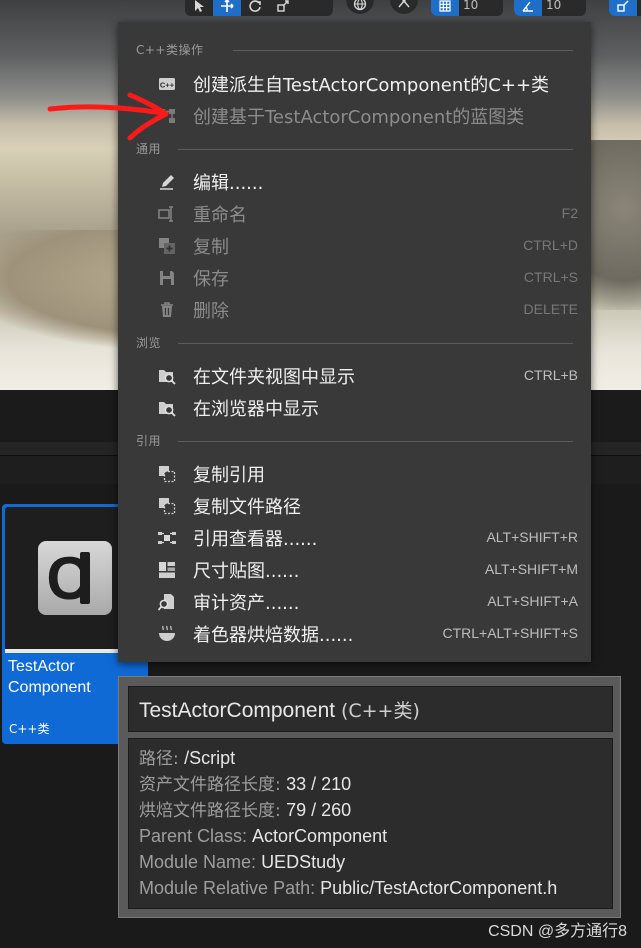 The width and height of the screenshot is (641, 948). I want to click on tooltip-row-parent-class: Parent Class: ActorComponent, so click(263, 836).